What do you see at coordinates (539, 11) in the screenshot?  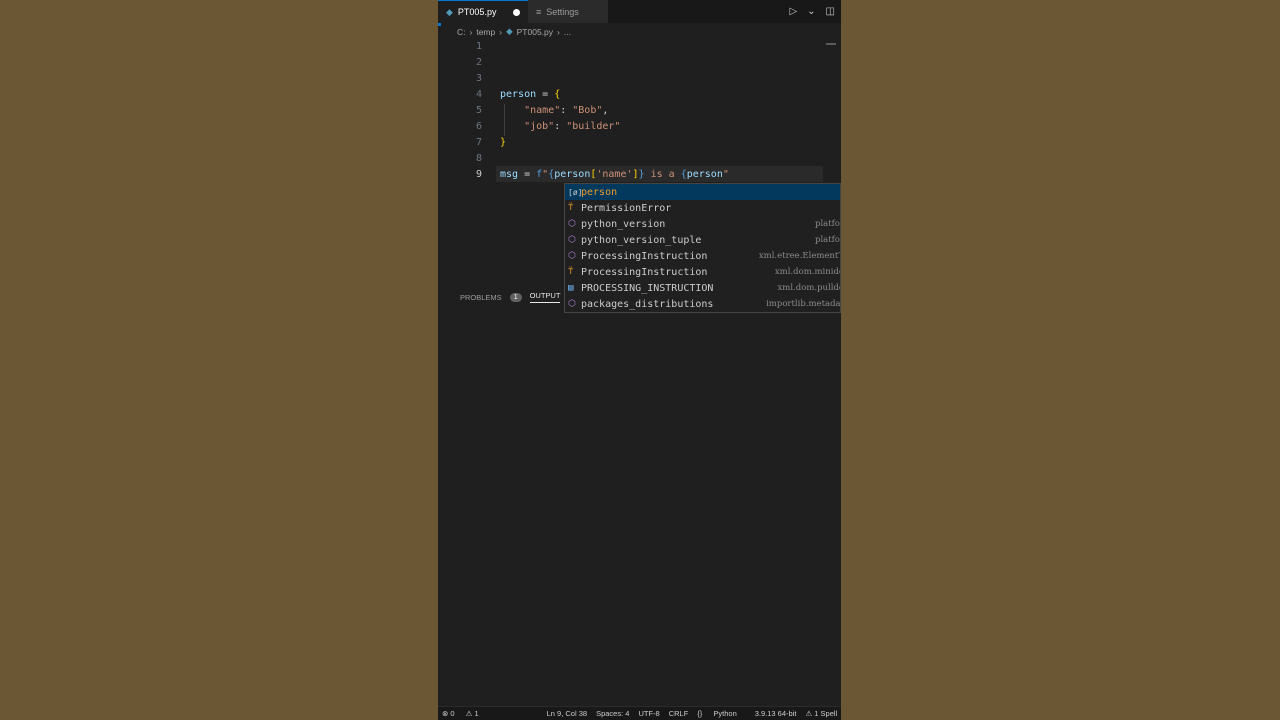 I see `settings-icon: ≡` at bounding box center [539, 11].